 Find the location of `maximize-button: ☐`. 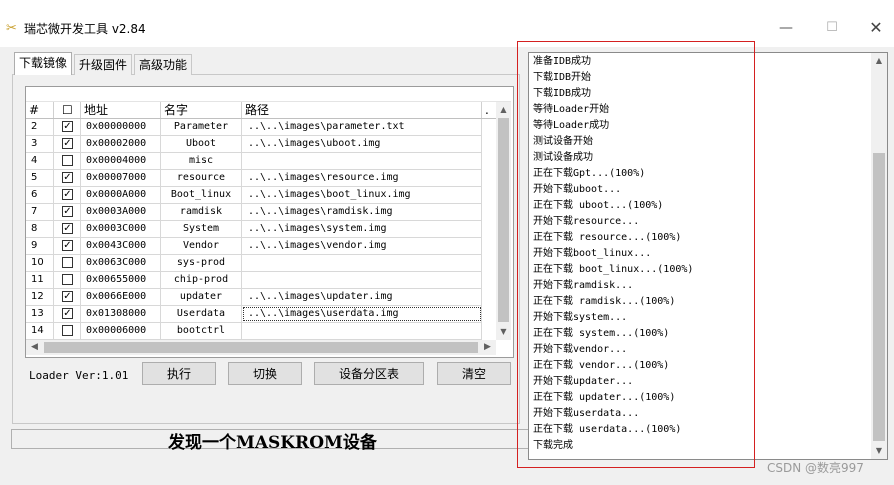

maximize-button: ☐ is located at coordinates (832, 29).